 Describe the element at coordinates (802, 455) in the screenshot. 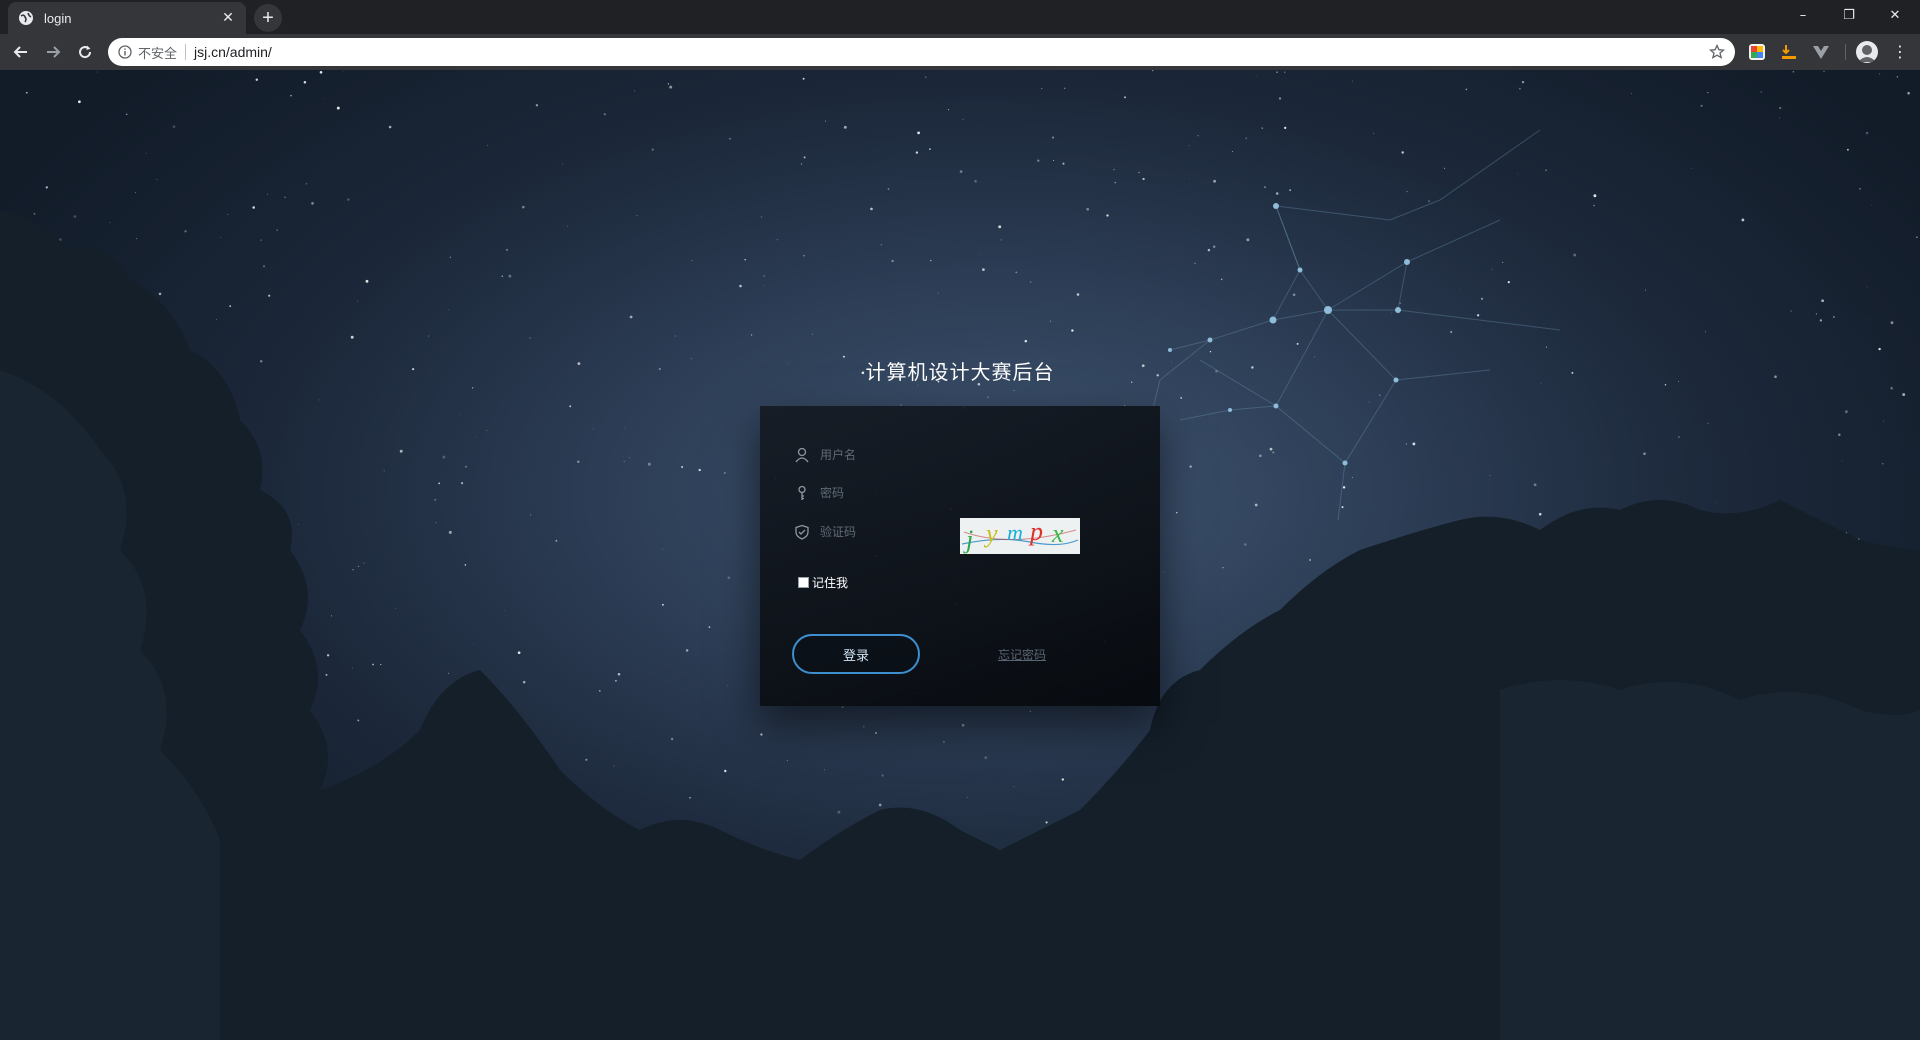

I see `user-icon` at that location.